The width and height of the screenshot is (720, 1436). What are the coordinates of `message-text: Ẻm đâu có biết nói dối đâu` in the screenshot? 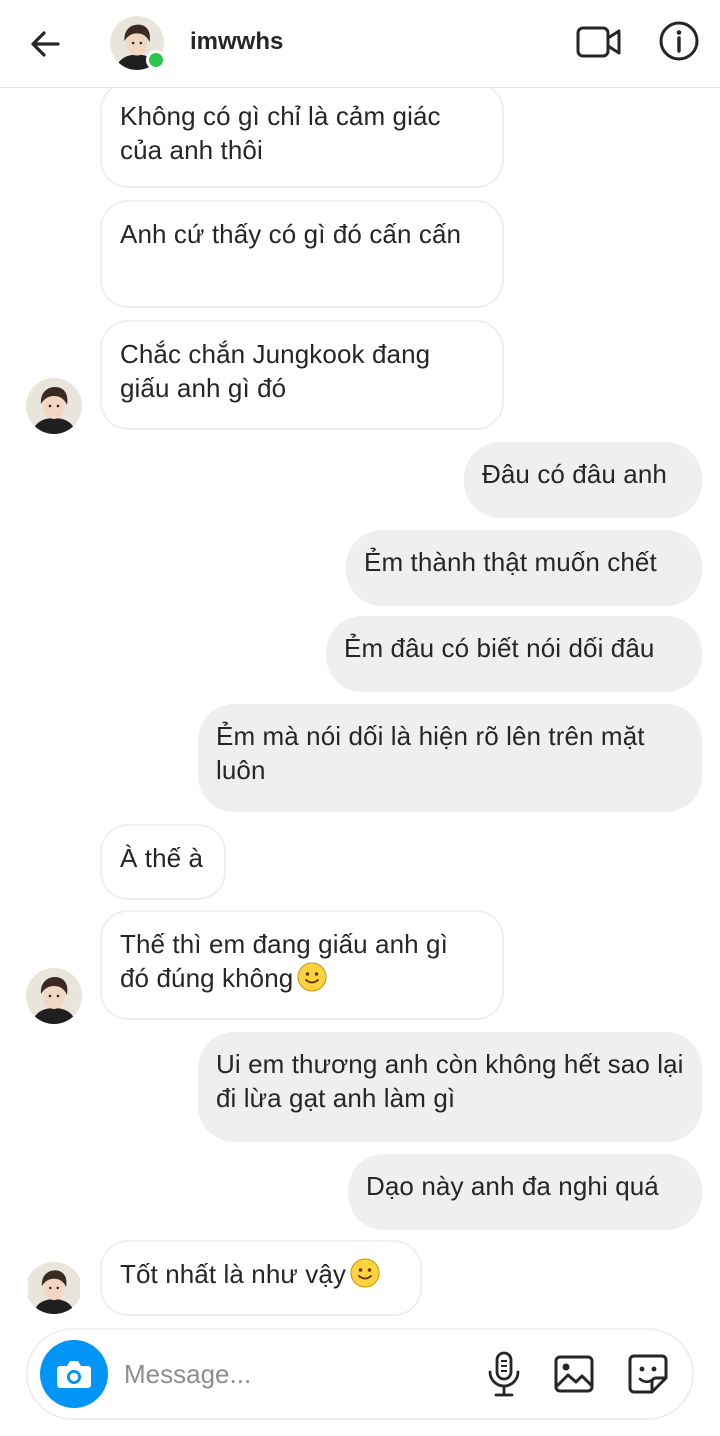 It's located at (499, 648).